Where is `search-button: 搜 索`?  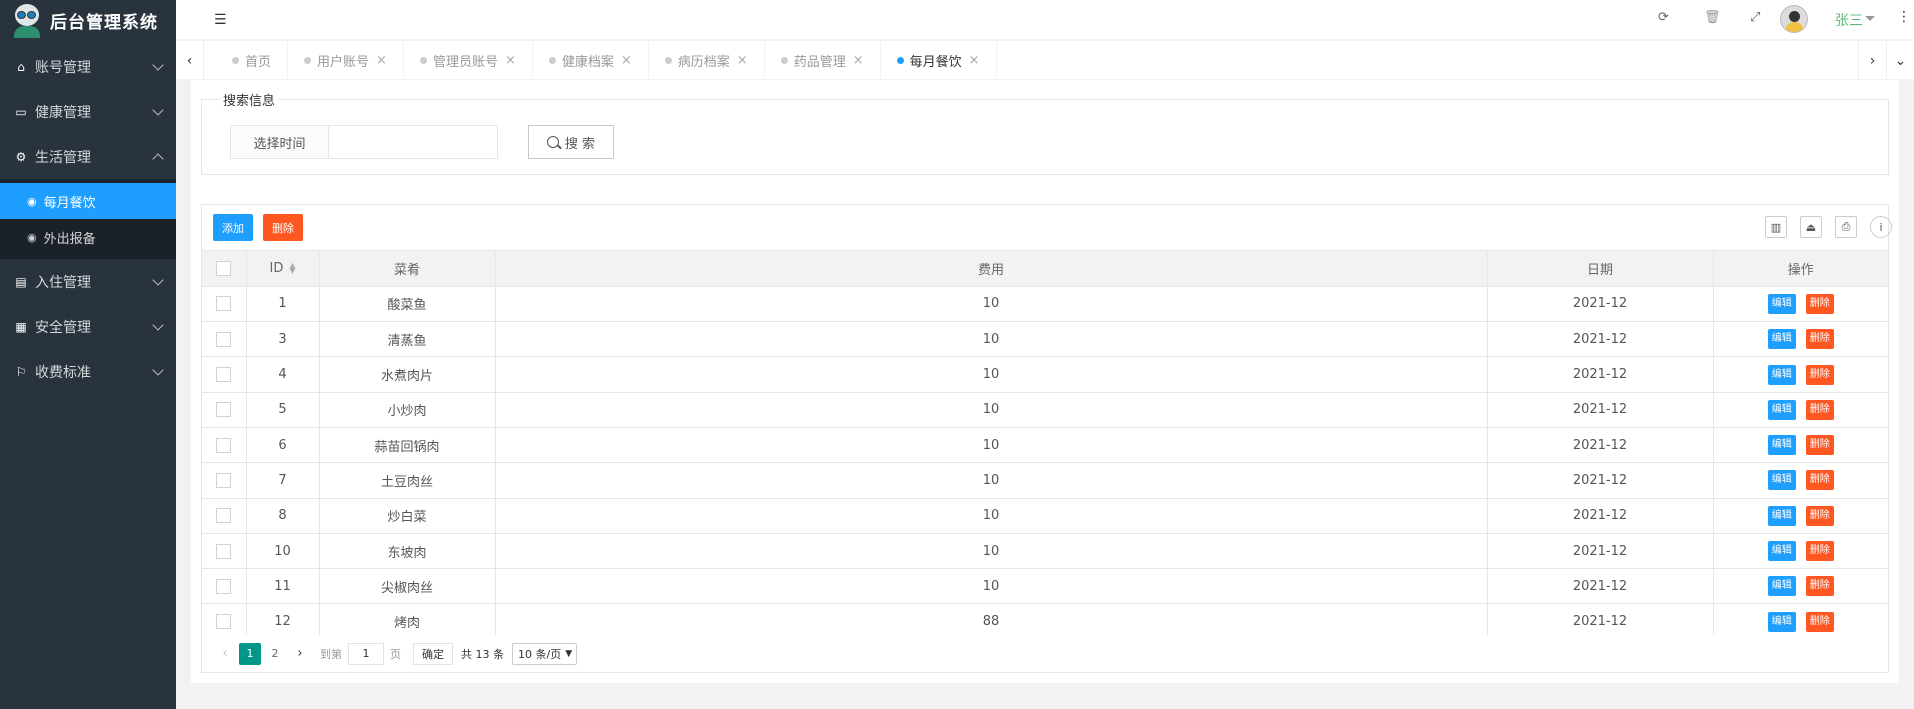
search-button: 搜 索 is located at coordinates (571, 142).